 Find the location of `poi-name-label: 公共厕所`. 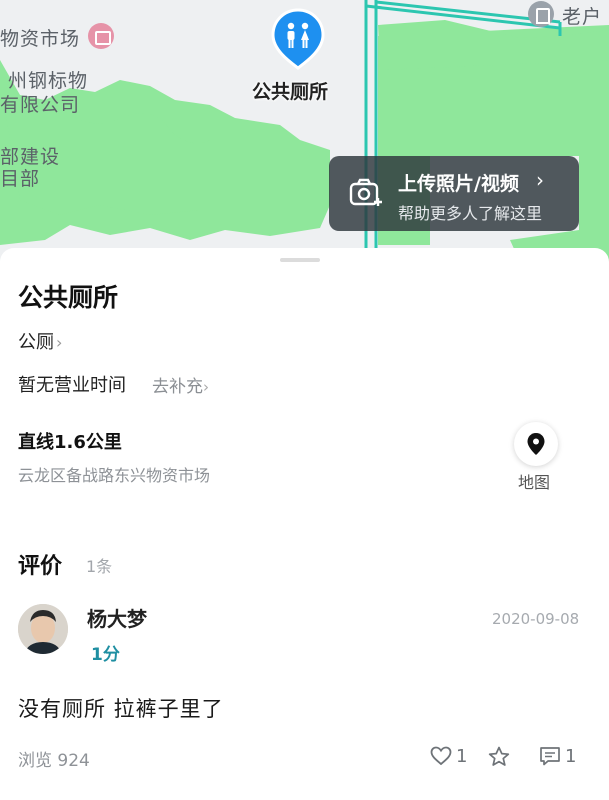

poi-name-label: 公共厕所 is located at coordinates (290, 90).